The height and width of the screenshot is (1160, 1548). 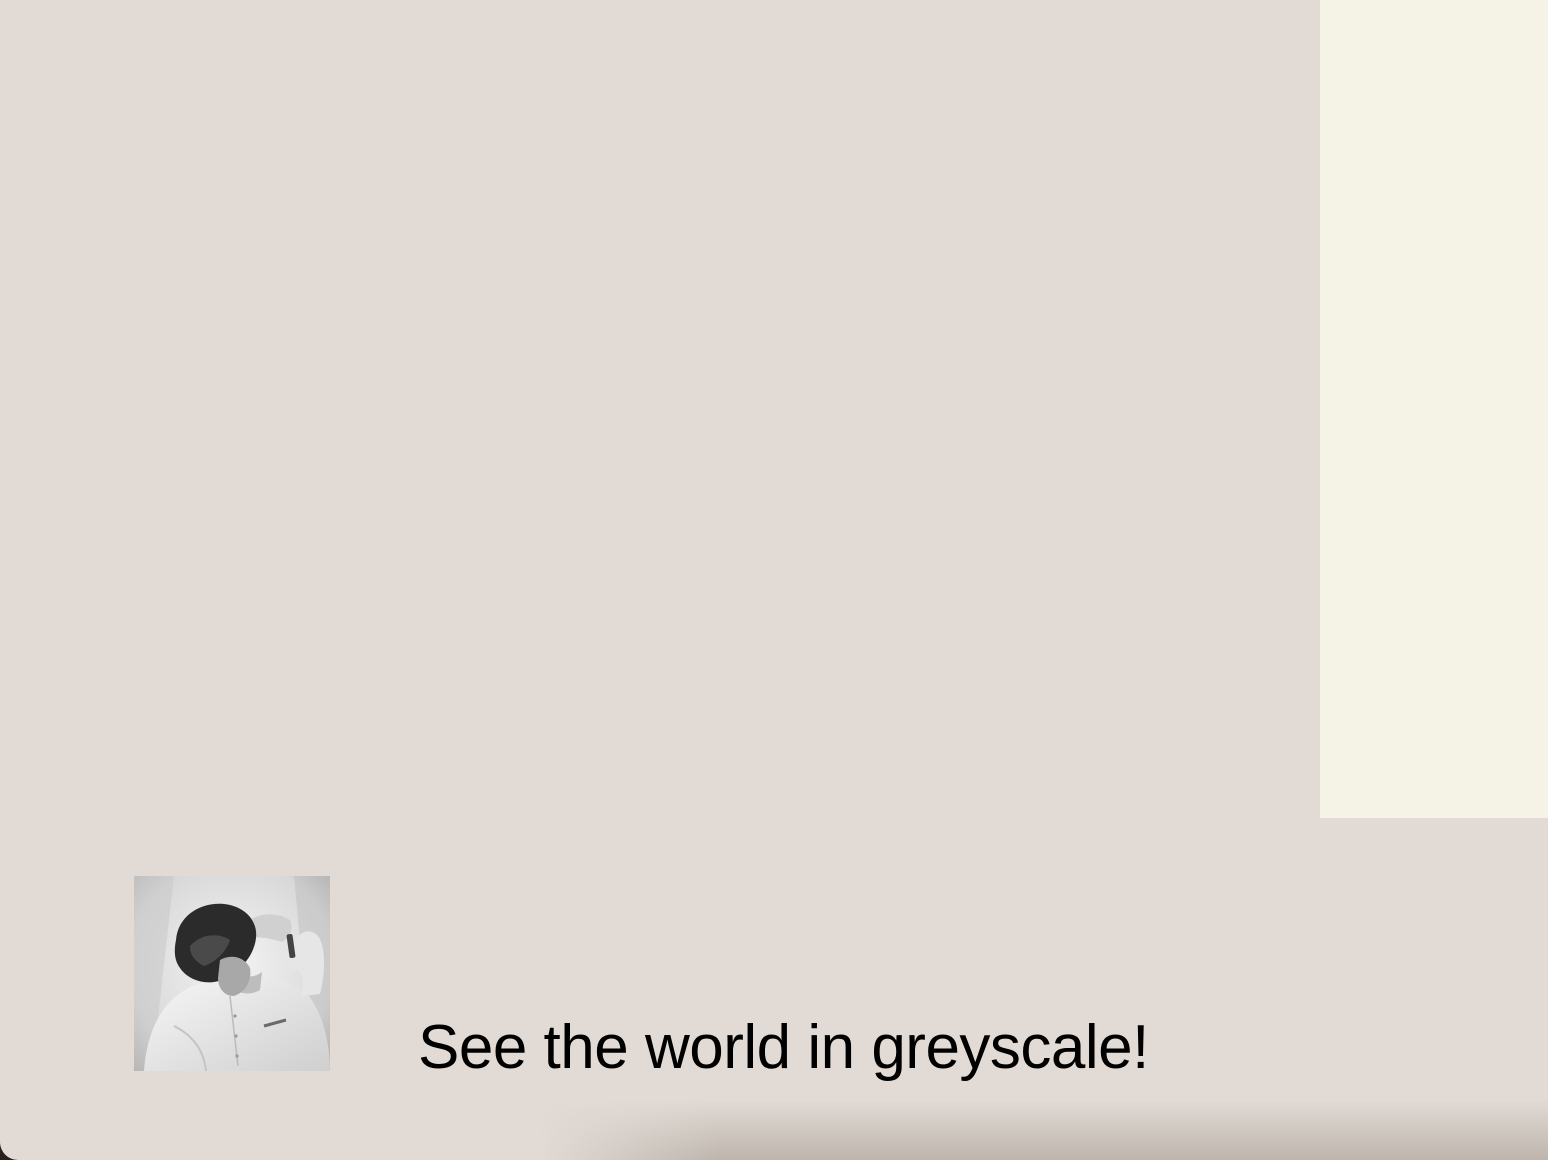 What do you see at coordinates (1044, 1130) in the screenshot?
I see `bottom-edge-shadow` at bounding box center [1044, 1130].